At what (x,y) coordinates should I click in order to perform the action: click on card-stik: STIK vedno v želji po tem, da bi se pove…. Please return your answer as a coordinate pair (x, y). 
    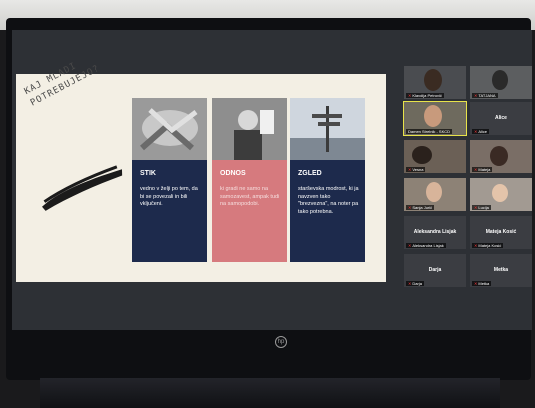
    Looking at the image, I should click on (169, 180).